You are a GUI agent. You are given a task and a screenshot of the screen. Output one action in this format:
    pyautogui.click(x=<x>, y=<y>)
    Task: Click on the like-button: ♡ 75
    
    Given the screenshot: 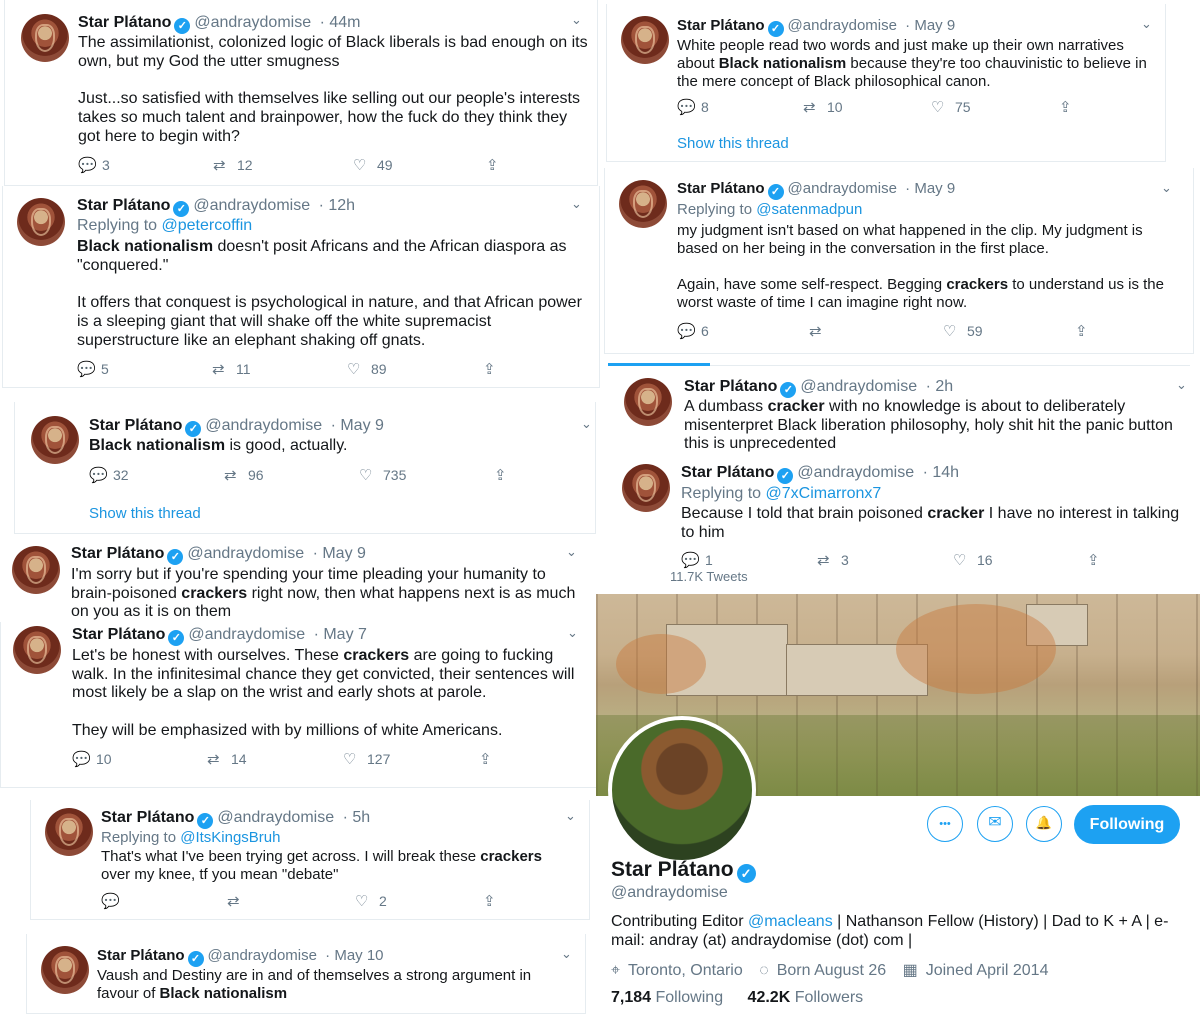 What is the action you would take?
    pyautogui.click(x=951, y=107)
    